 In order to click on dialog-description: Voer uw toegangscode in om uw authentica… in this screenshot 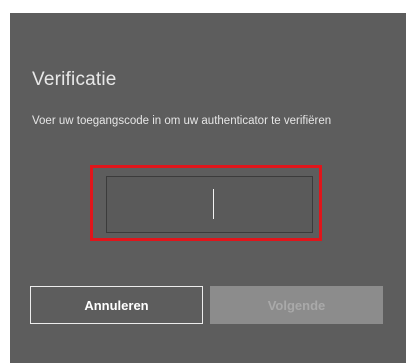, I will do `click(182, 121)`.